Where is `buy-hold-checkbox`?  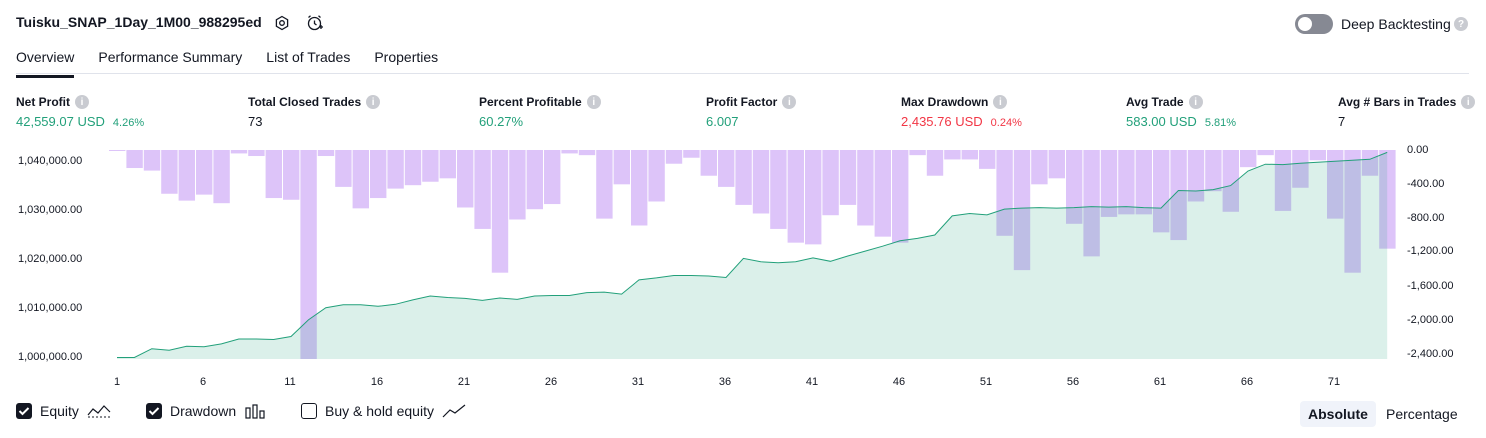 buy-hold-checkbox is located at coordinates (309, 411).